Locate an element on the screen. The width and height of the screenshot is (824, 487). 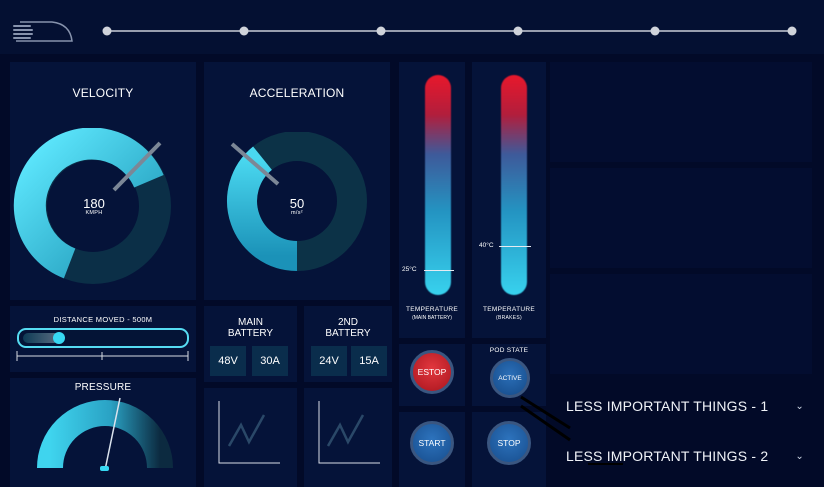
distance-slider-handle is located at coordinates (59, 338).